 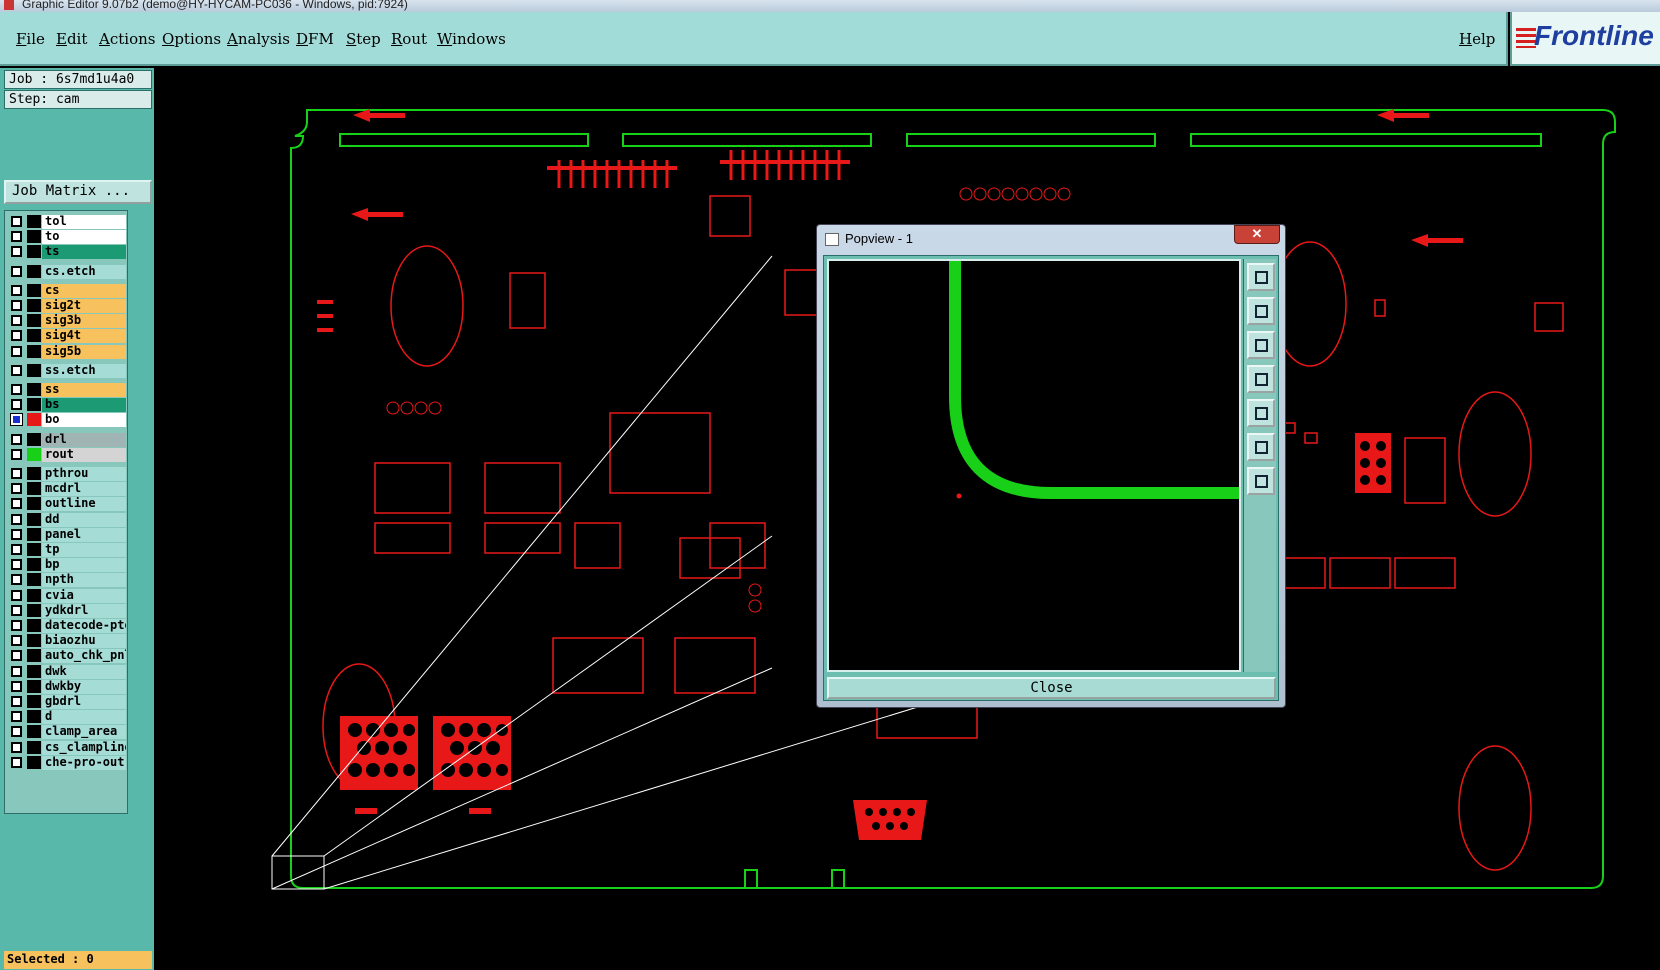 What do you see at coordinates (84, 565) in the screenshot?
I see `layer-name: bp` at bounding box center [84, 565].